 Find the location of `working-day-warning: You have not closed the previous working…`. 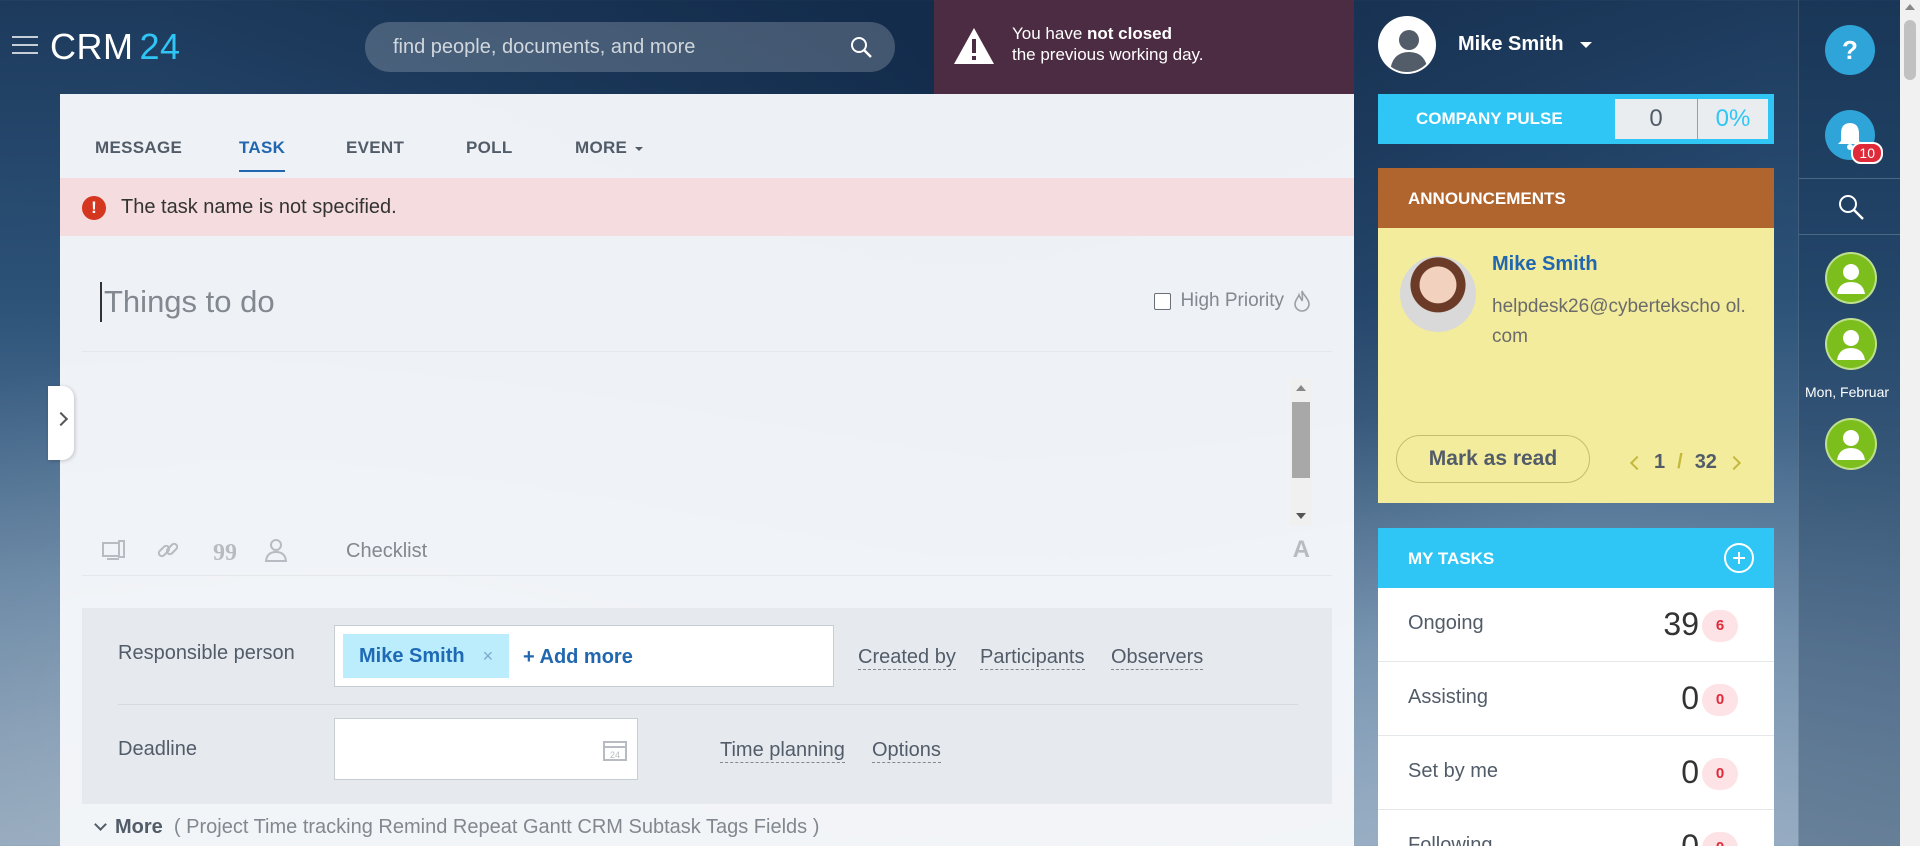

working-day-warning: You have not closed the previous working… is located at coordinates (1144, 47).